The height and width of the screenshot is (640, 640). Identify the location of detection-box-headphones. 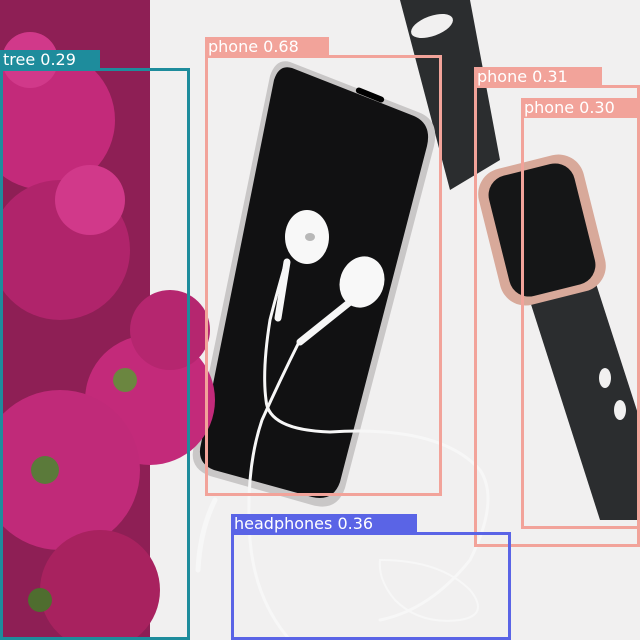
(371, 586).